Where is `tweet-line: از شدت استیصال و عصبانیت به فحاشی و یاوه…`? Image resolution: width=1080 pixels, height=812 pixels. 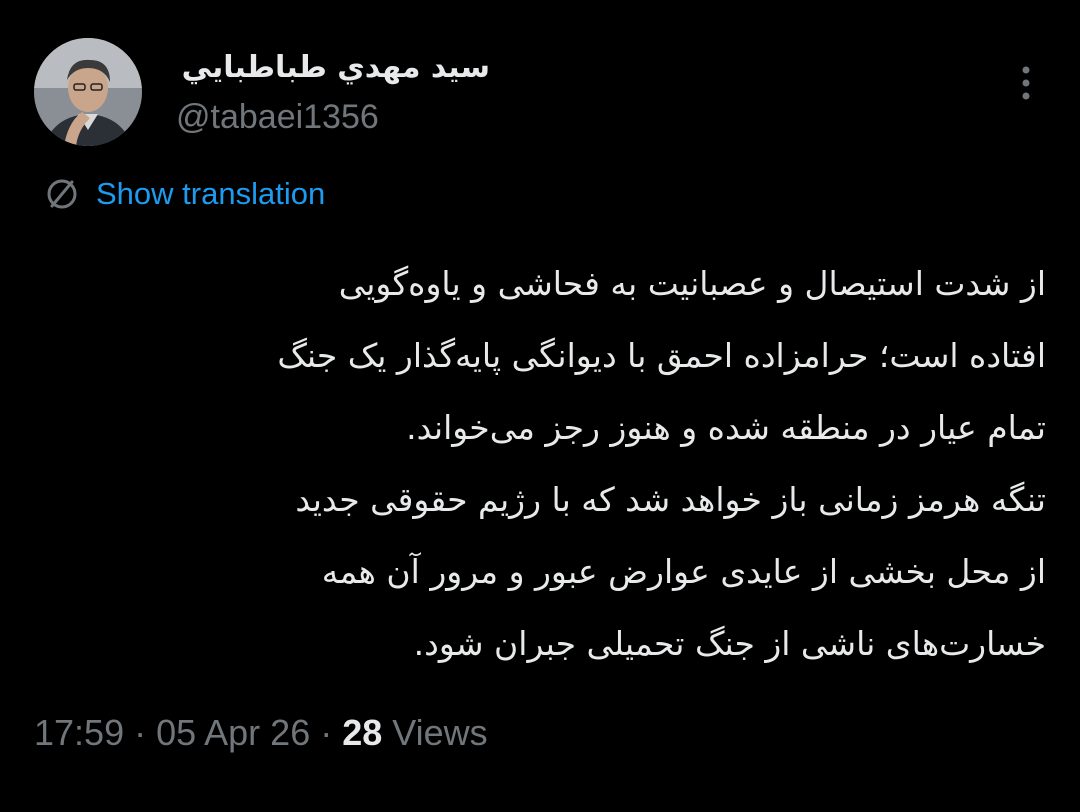 tweet-line: از شدت استیصال و عصبانیت به فحاشی و یاوه… is located at coordinates (692, 283).